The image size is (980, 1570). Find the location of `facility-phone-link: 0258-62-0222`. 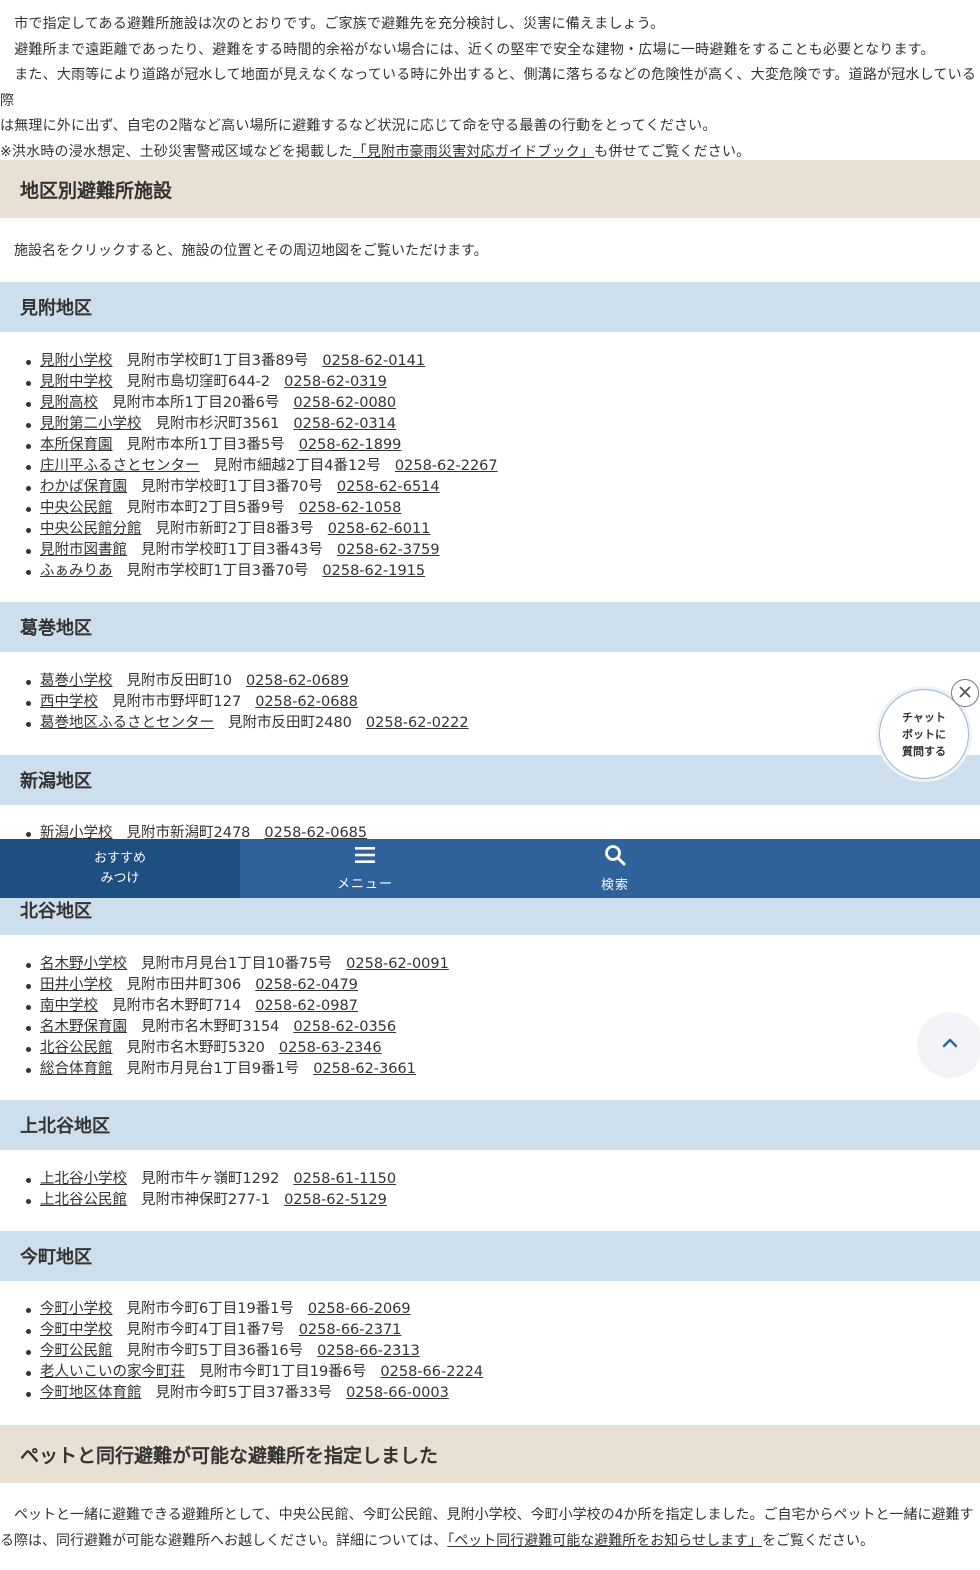

facility-phone-link: 0258-62-0222 is located at coordinates (417, 723).